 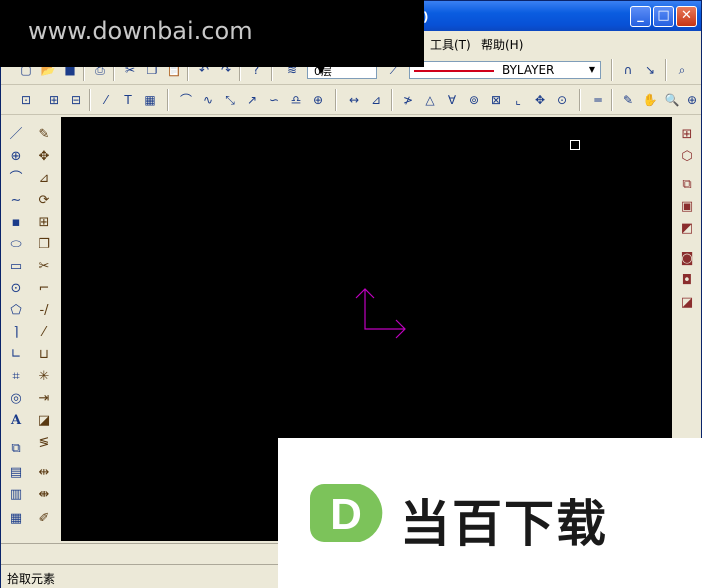 I want to click on pan-icon: ✥, so click(x=540, y=100).